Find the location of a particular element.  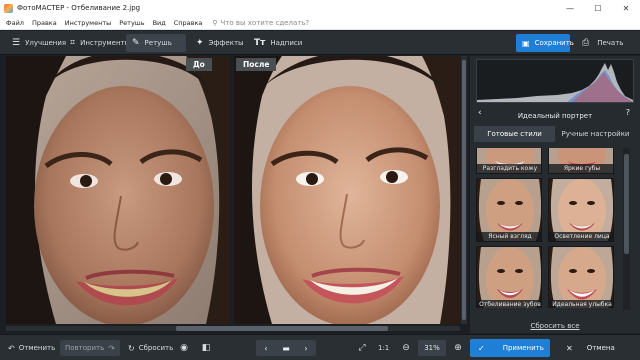

print-label: Печать is located at coordinates (610, 43).